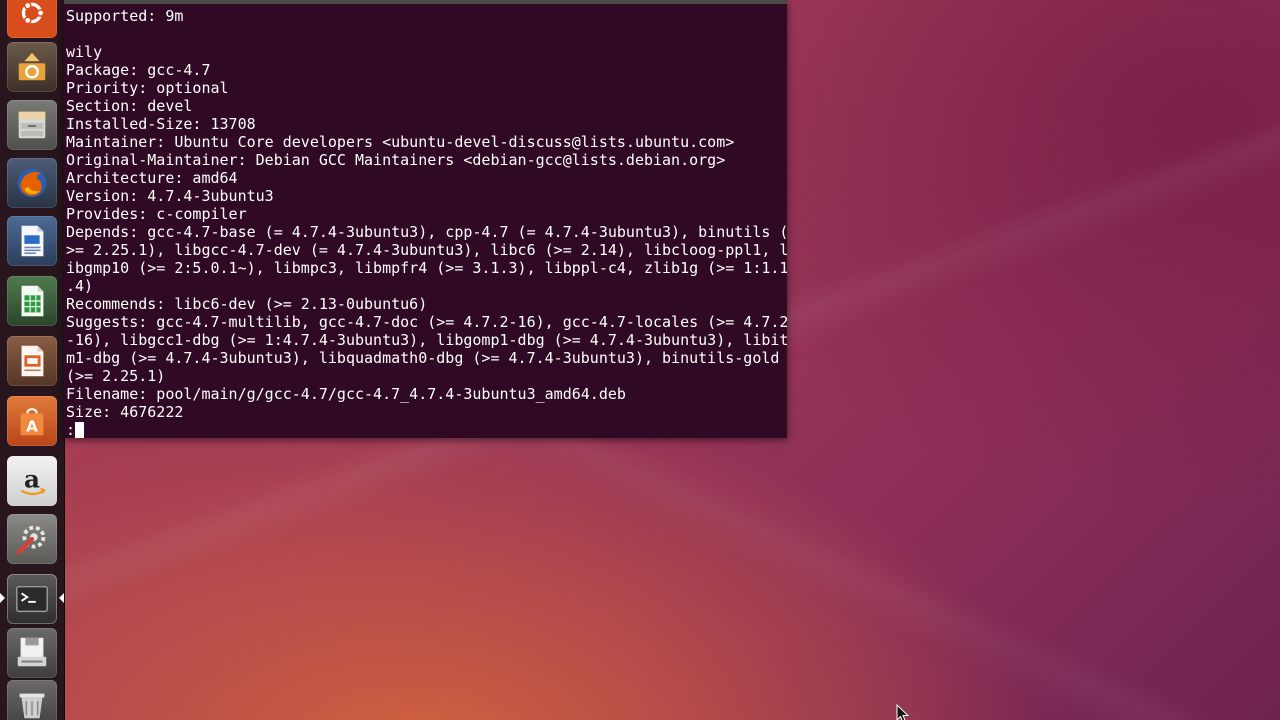 This screenshot has width=1280, height=720. I want to click on svg-text: a, so click(32, 479).